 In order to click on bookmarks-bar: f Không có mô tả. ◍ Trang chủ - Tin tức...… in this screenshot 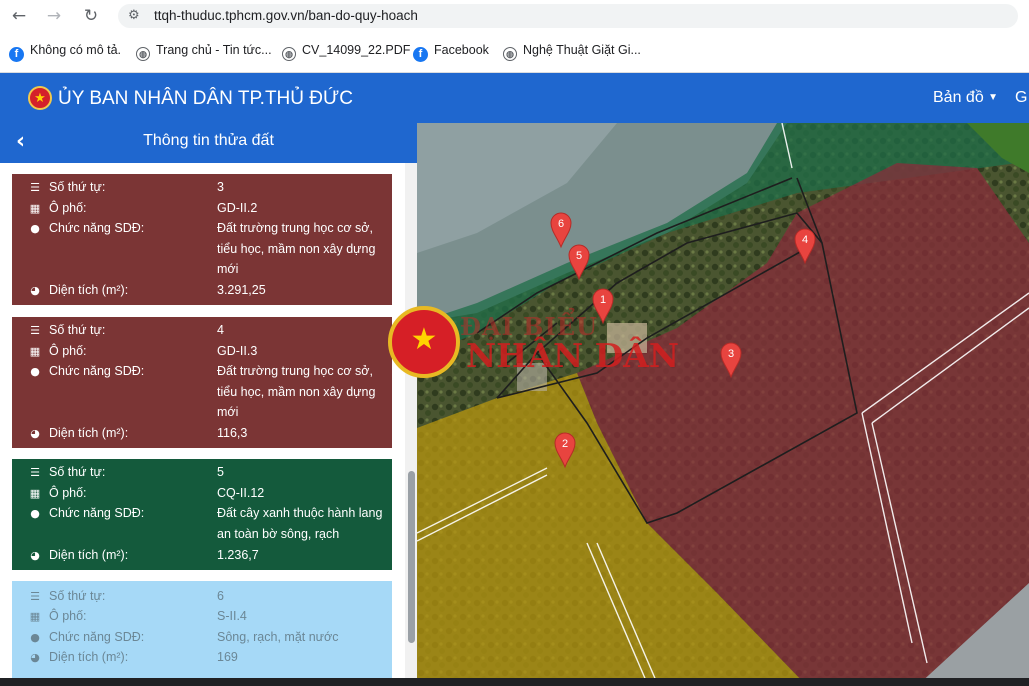, I will do `click(514, 52)`.